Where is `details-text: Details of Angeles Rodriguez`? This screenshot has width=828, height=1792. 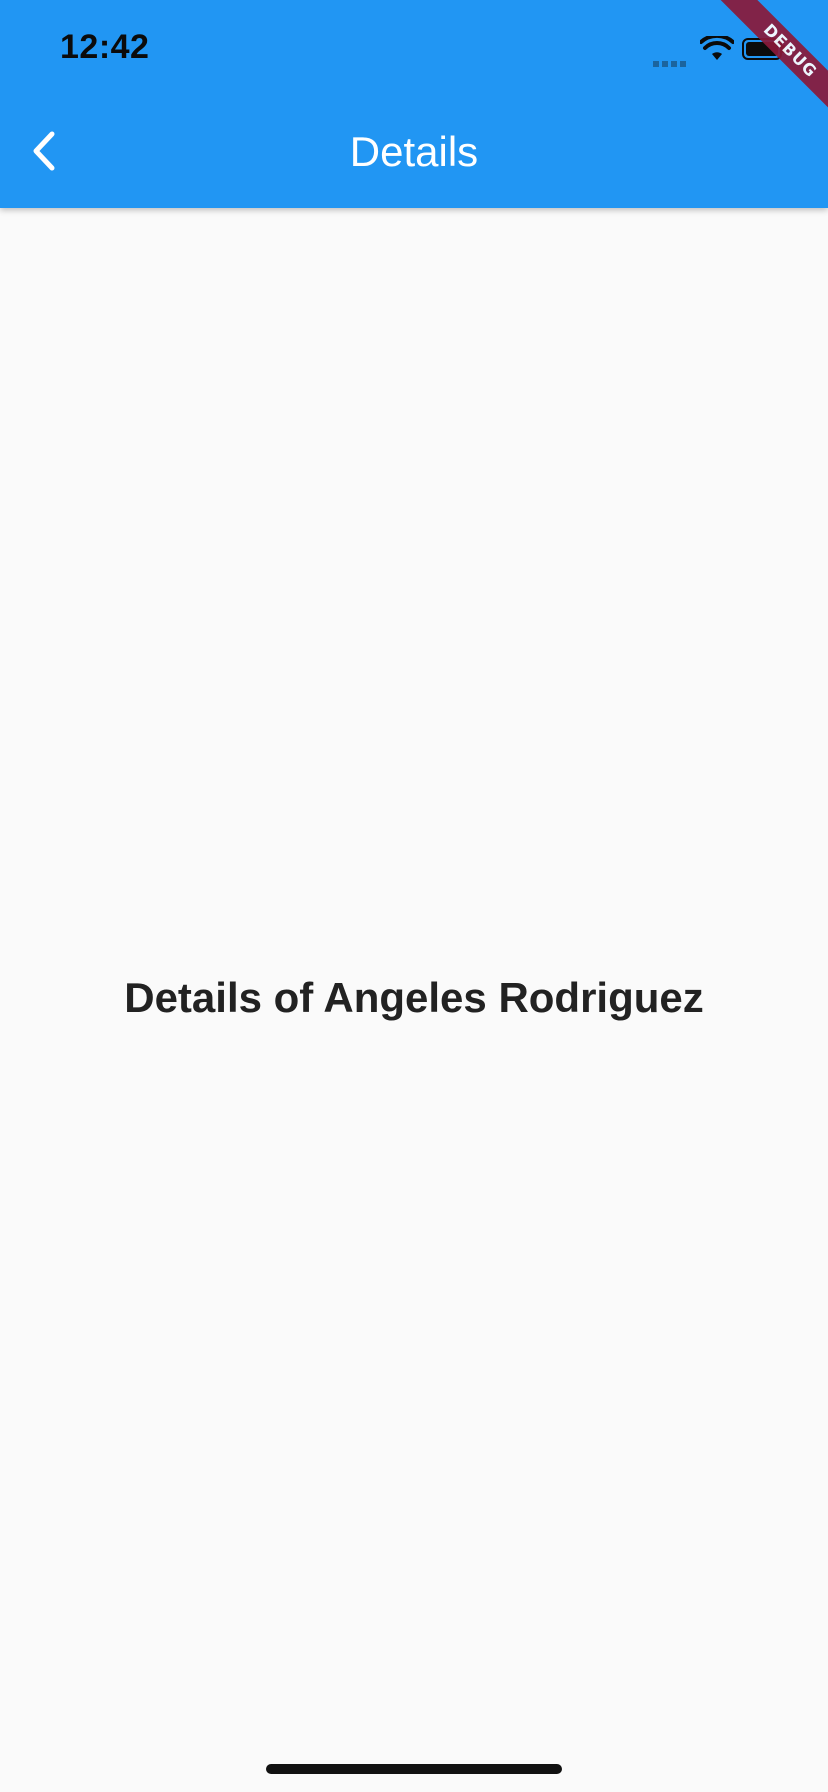 details-text: Details of Angeles Rodriguez is located at coordinates (414, 997).